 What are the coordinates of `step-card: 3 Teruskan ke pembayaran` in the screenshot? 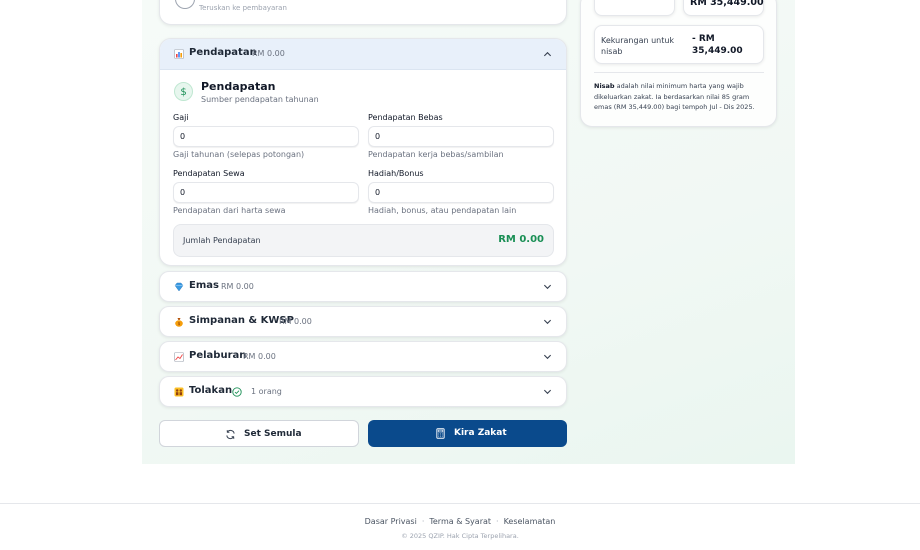 It's located at (363, 12).